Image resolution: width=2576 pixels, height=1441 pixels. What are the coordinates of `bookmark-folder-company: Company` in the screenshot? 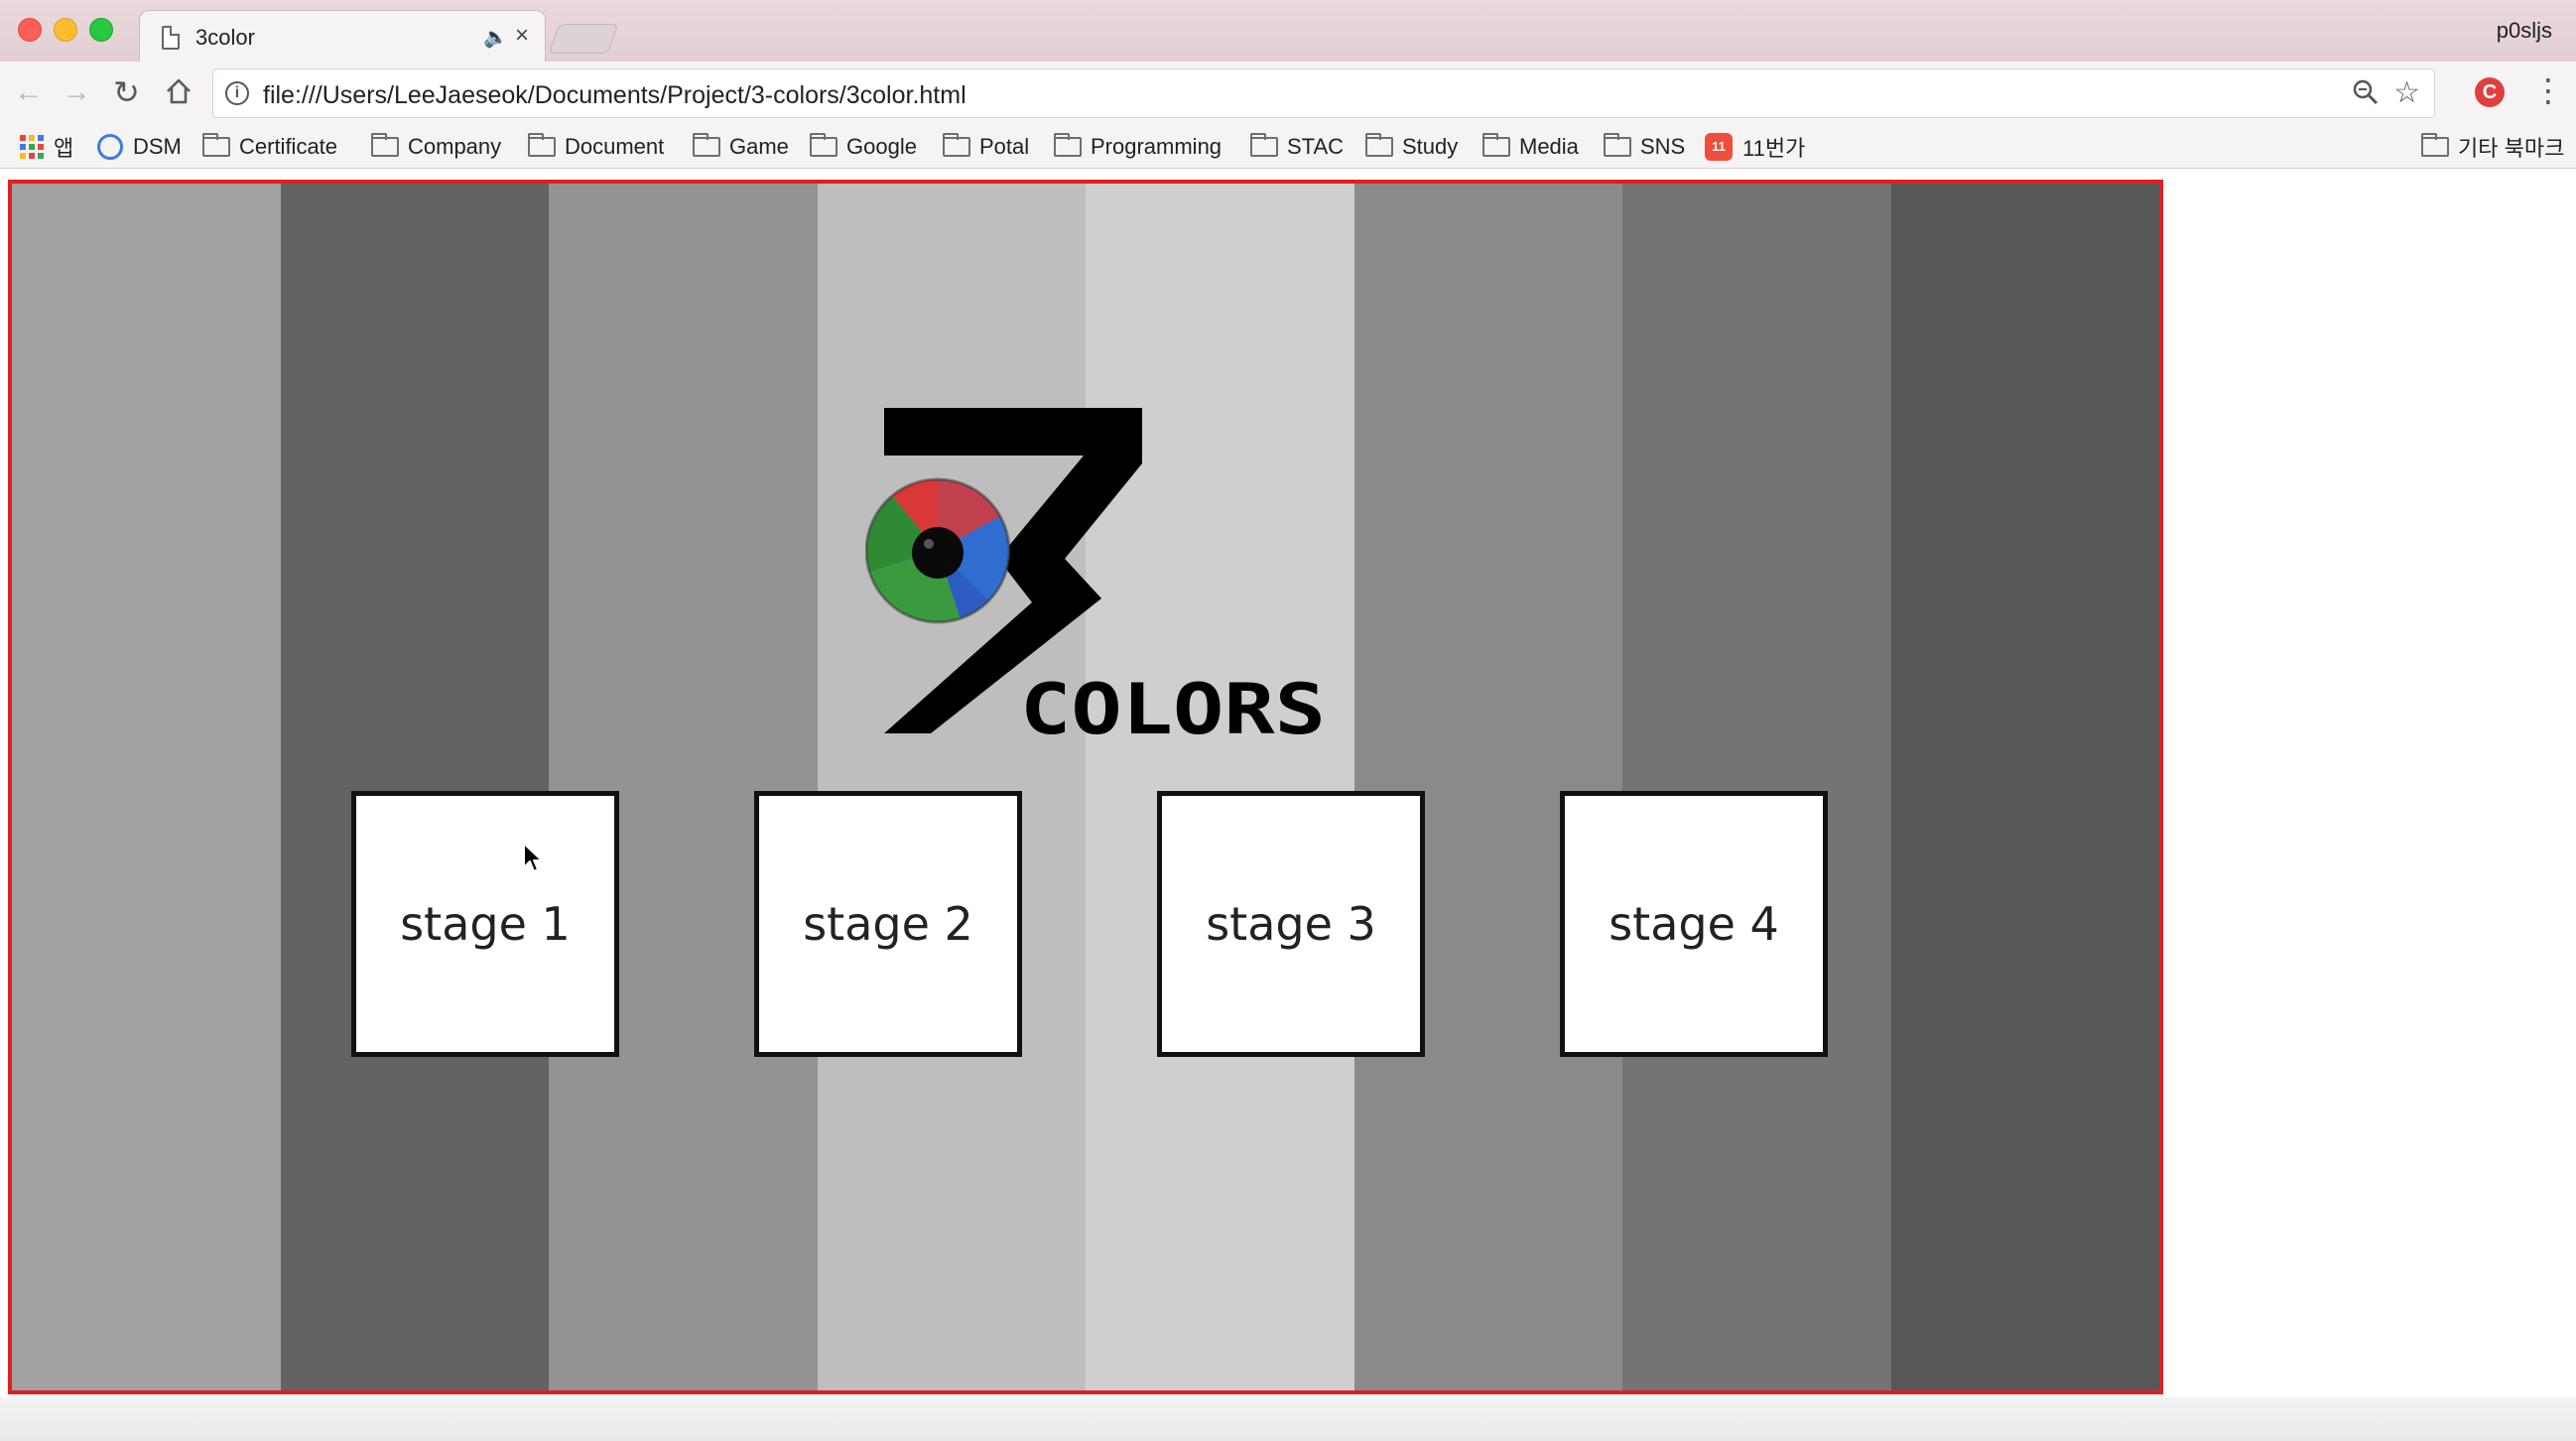 It's located at (436, 147).